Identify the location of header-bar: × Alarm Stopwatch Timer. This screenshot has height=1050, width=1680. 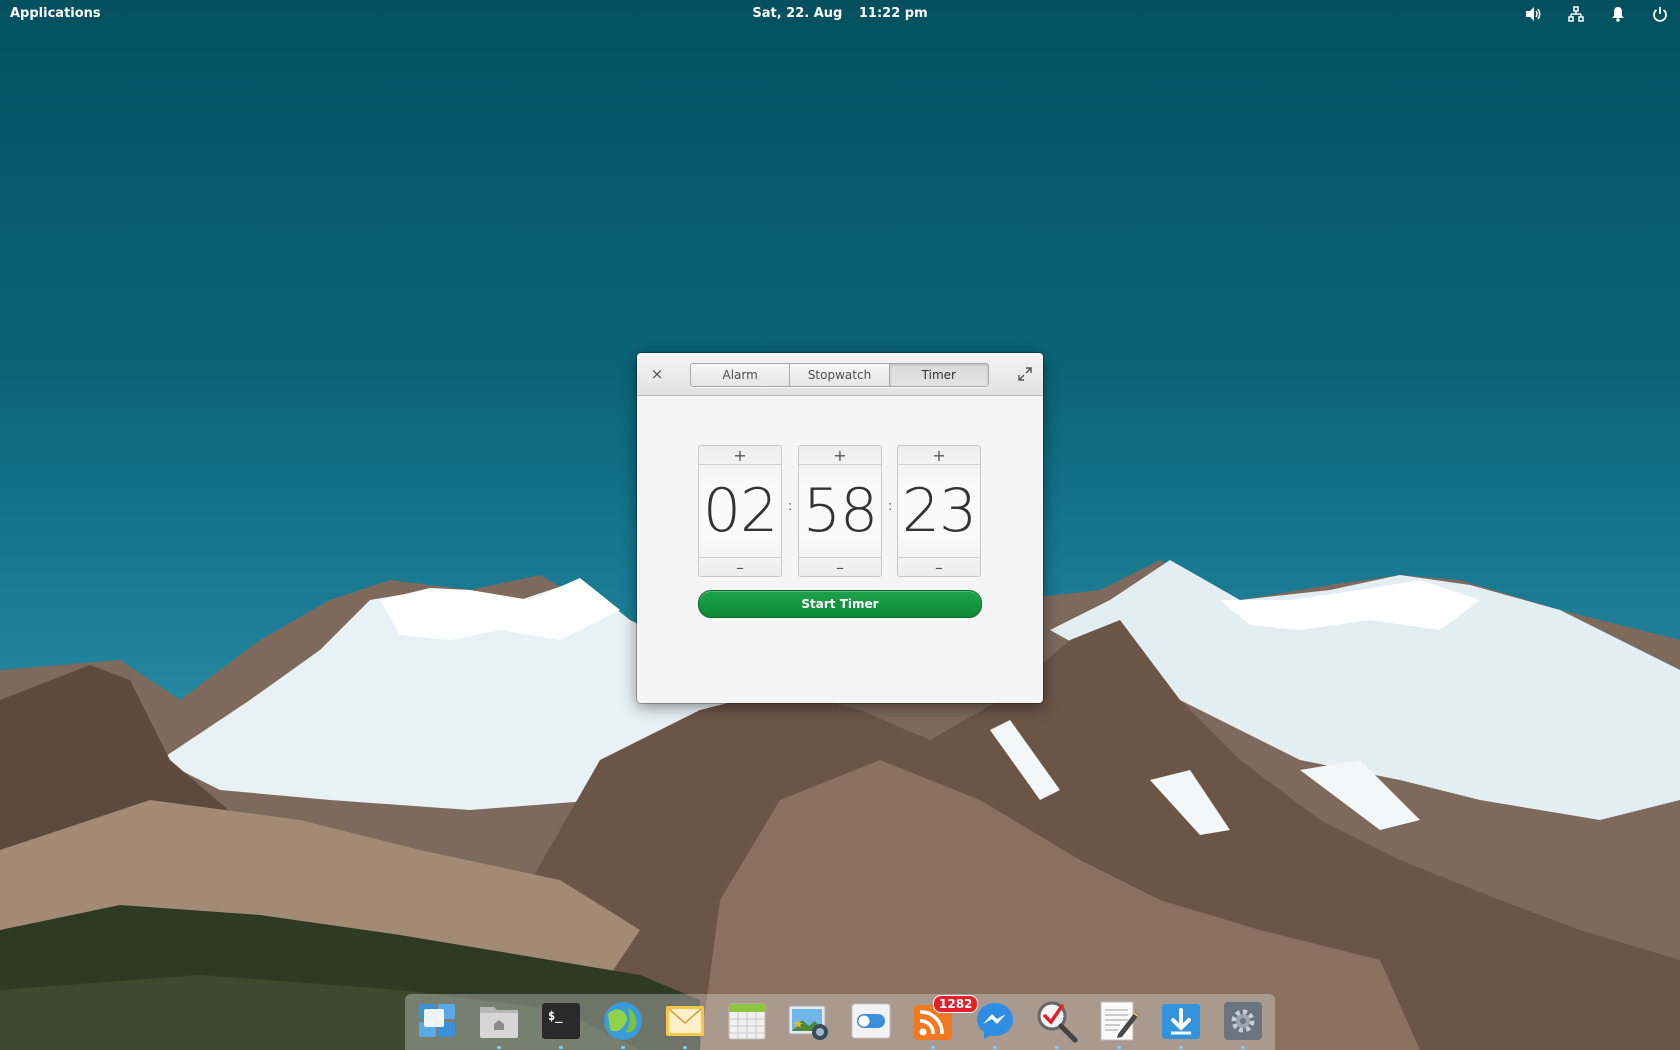
(840, 374).